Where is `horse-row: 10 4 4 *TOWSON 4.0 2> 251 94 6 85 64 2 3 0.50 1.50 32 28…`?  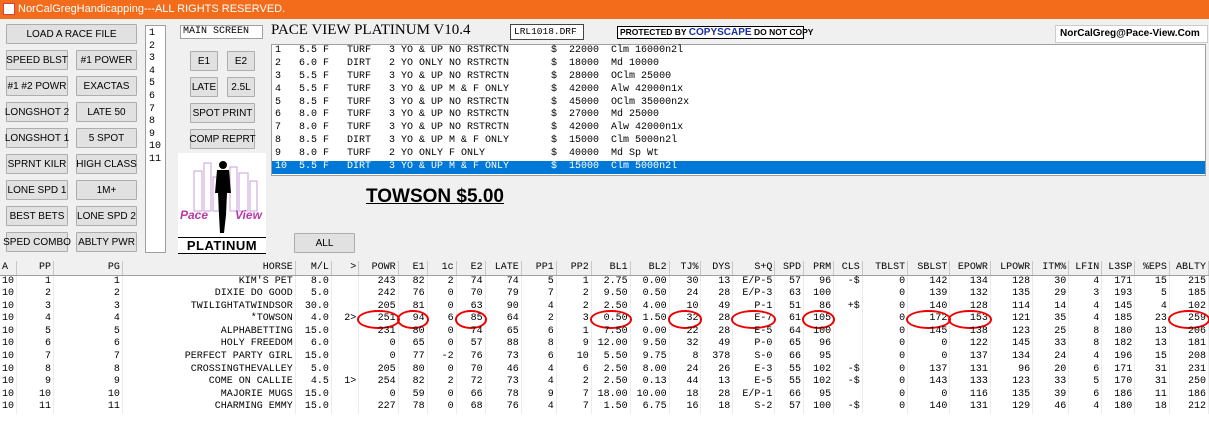 horse-row: 10 4 4 *TOWSON 4.0 2> 251 94 6 85 64 2 3 0.50 1.50 32 28… is located at coordinates (604, 319).